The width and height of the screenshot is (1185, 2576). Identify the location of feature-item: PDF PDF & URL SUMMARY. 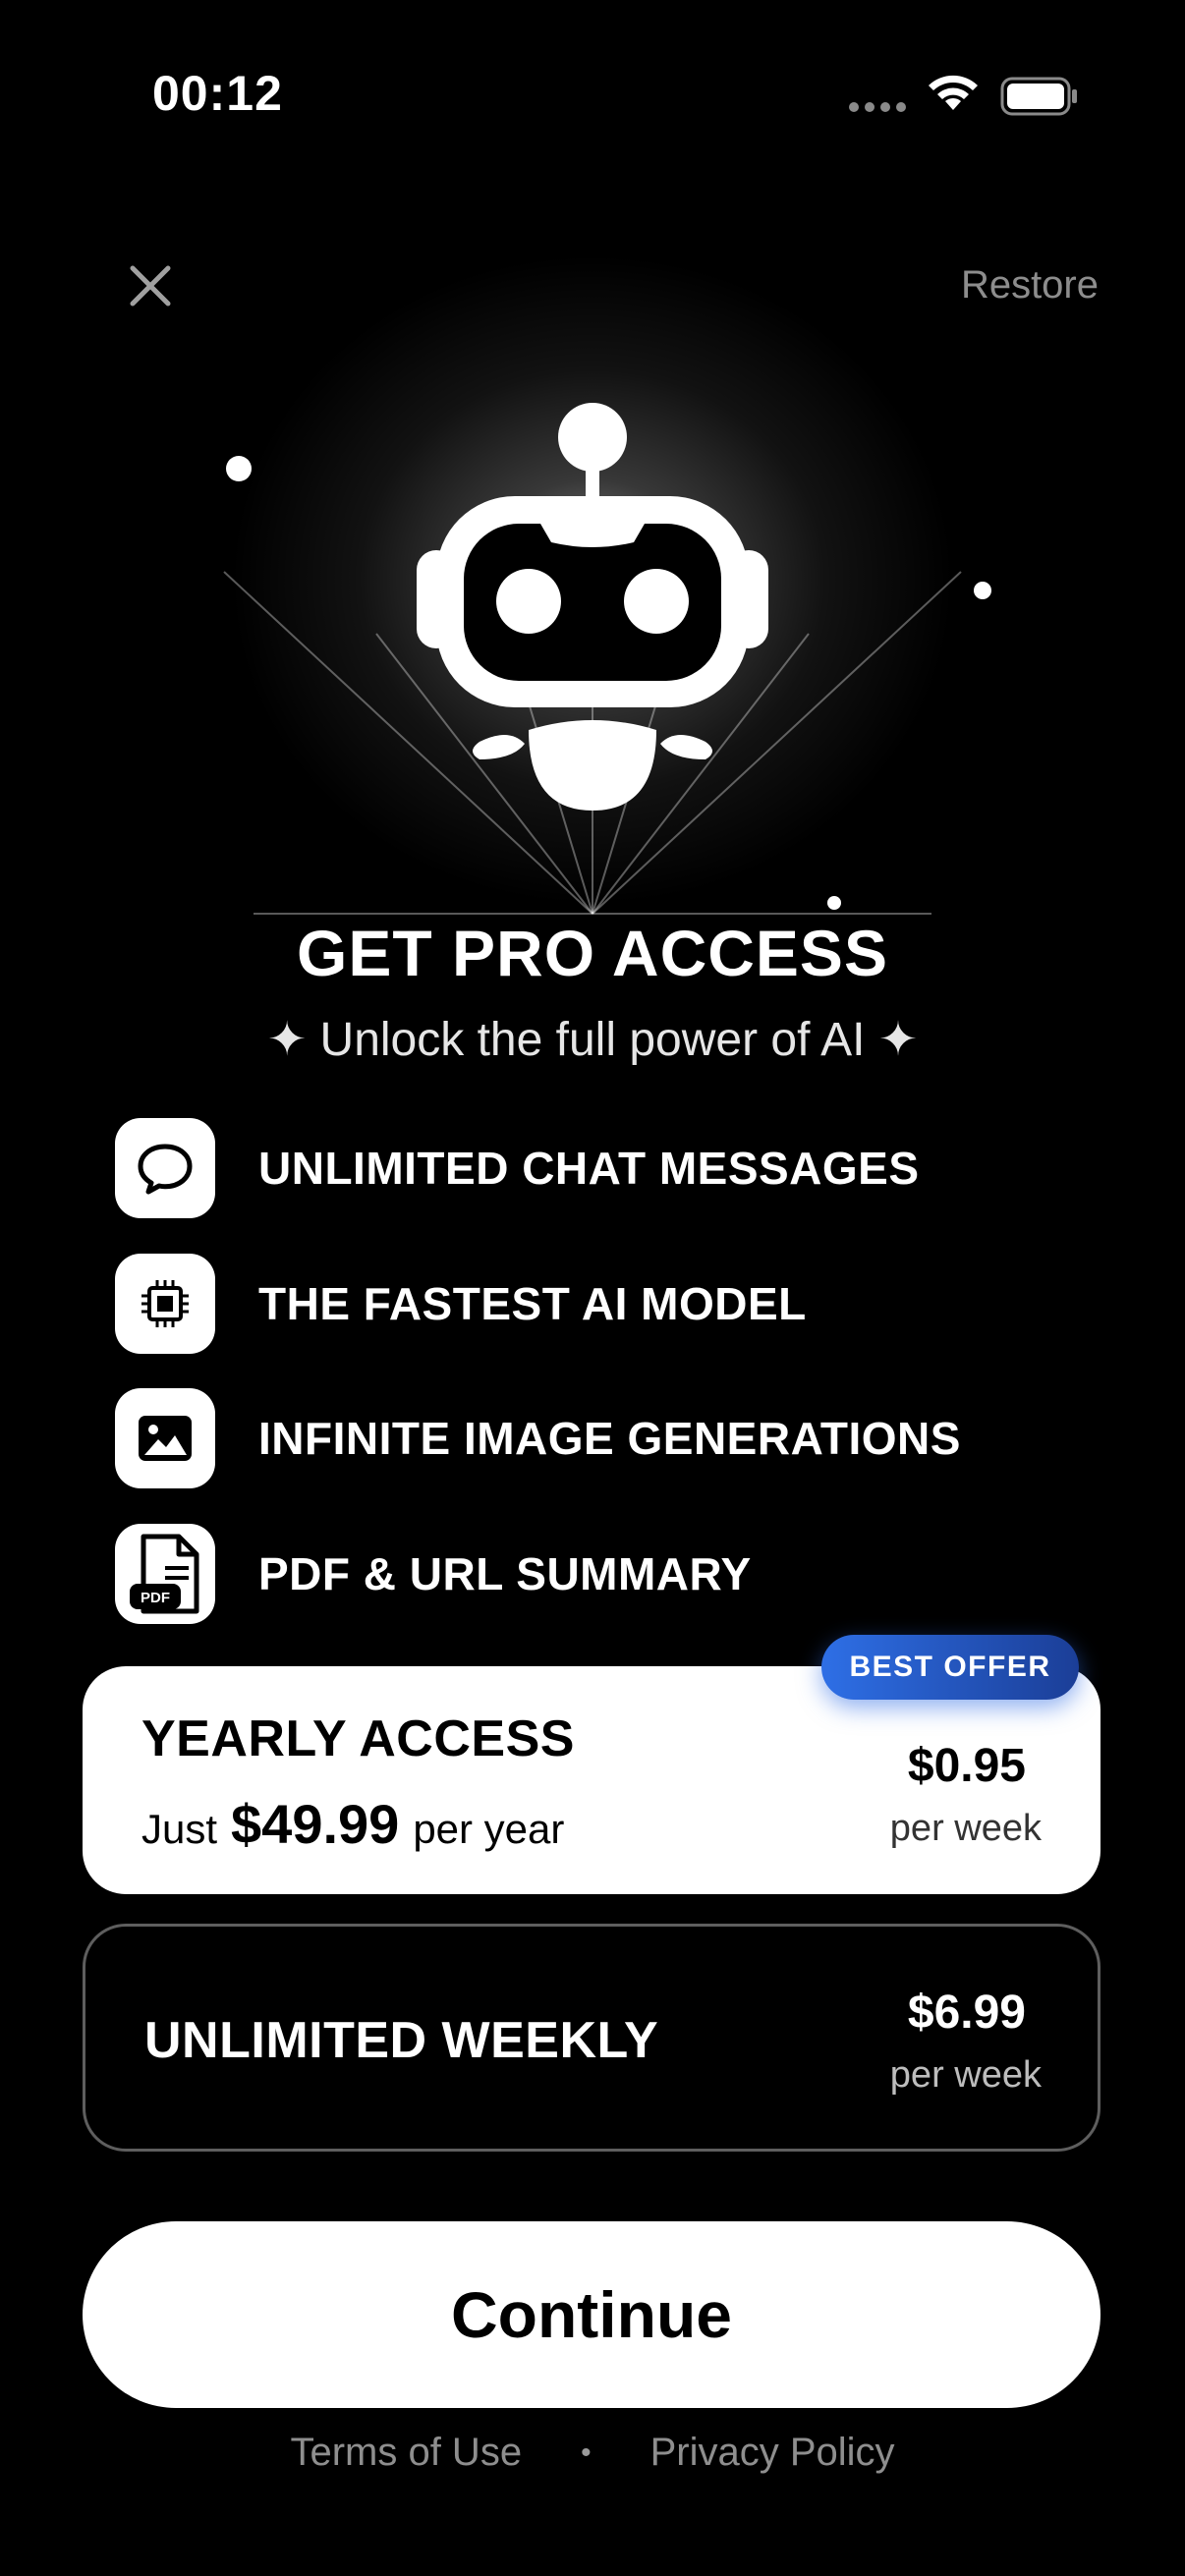
(434, 1574).